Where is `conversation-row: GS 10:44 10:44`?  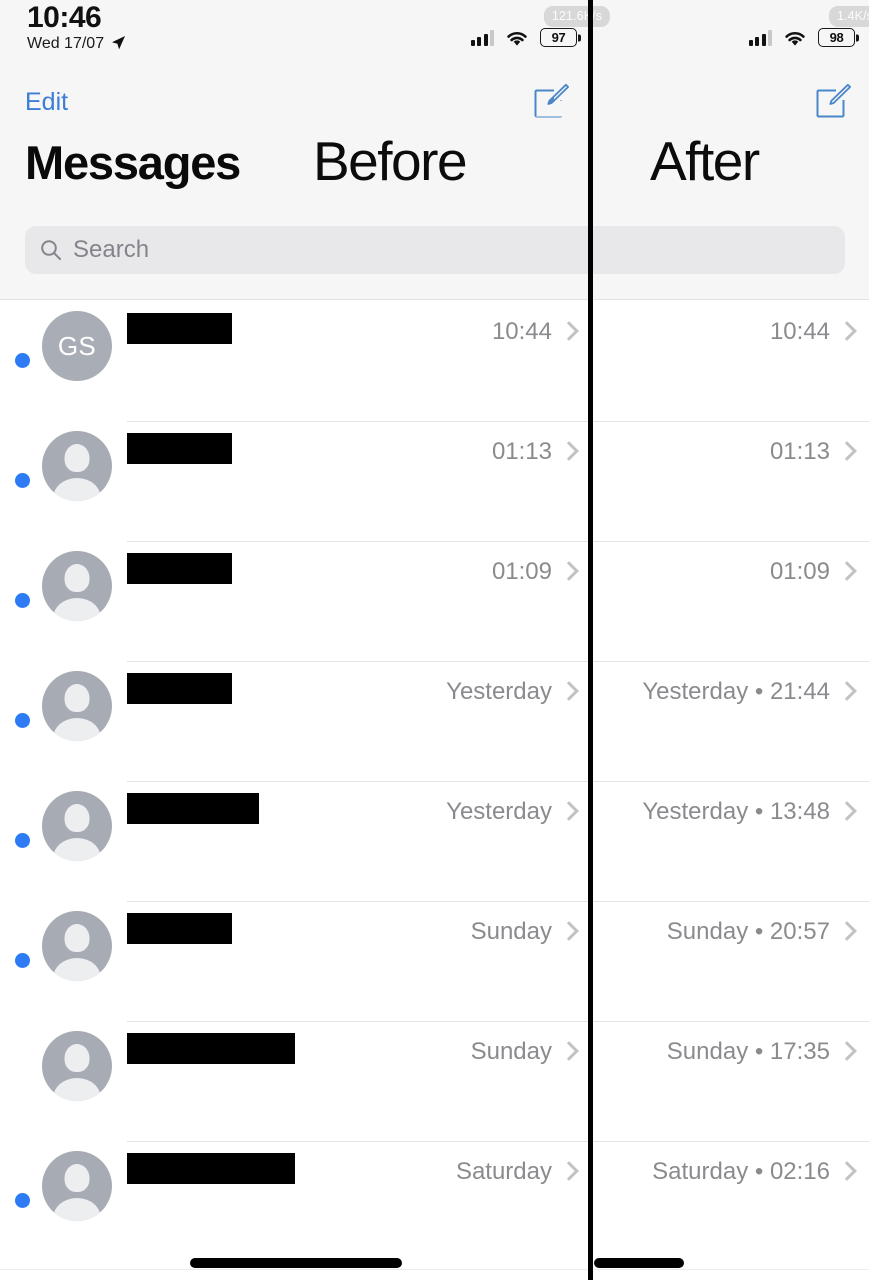 conversation-row: GS 10:44 10:44 is located at coordinates (434, 361).